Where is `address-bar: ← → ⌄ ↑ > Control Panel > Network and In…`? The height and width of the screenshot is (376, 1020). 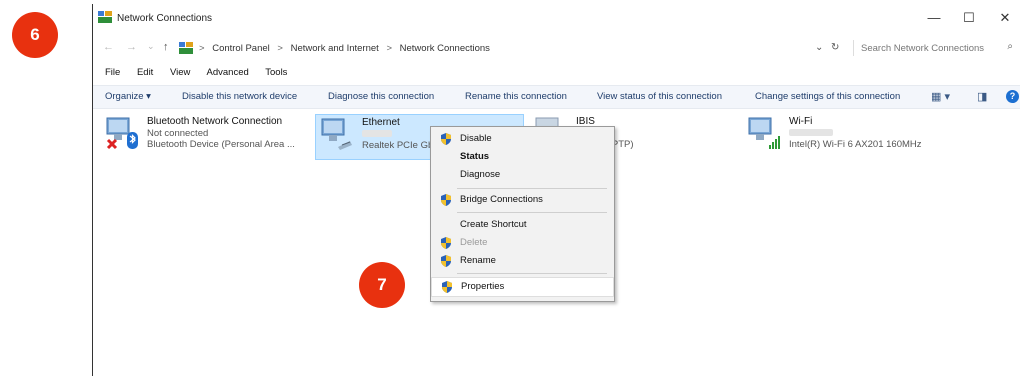 address-bar: ← → ⌄ ↑ > Control Panel > Network and In… is located at coordinates (556, 49).